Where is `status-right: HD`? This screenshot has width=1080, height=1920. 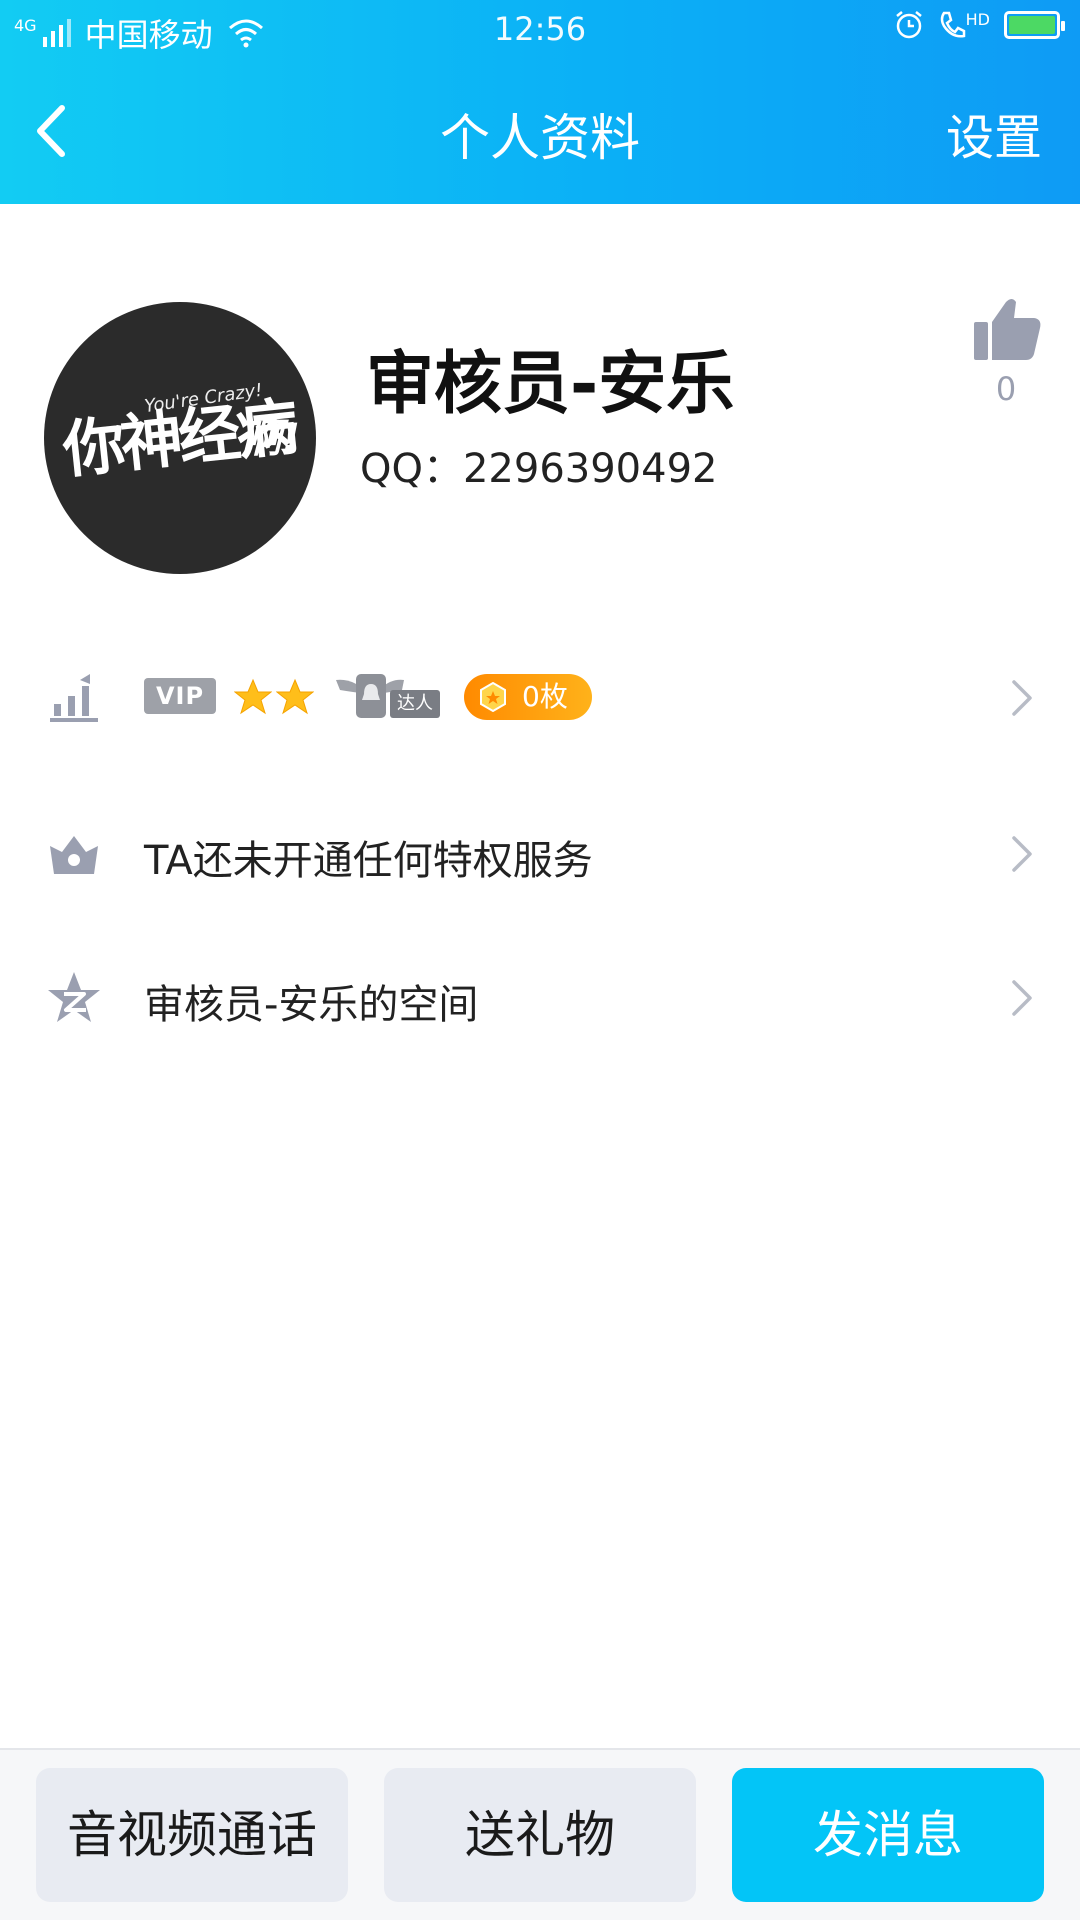
status-right: HD is located at coordinates (979, 25).